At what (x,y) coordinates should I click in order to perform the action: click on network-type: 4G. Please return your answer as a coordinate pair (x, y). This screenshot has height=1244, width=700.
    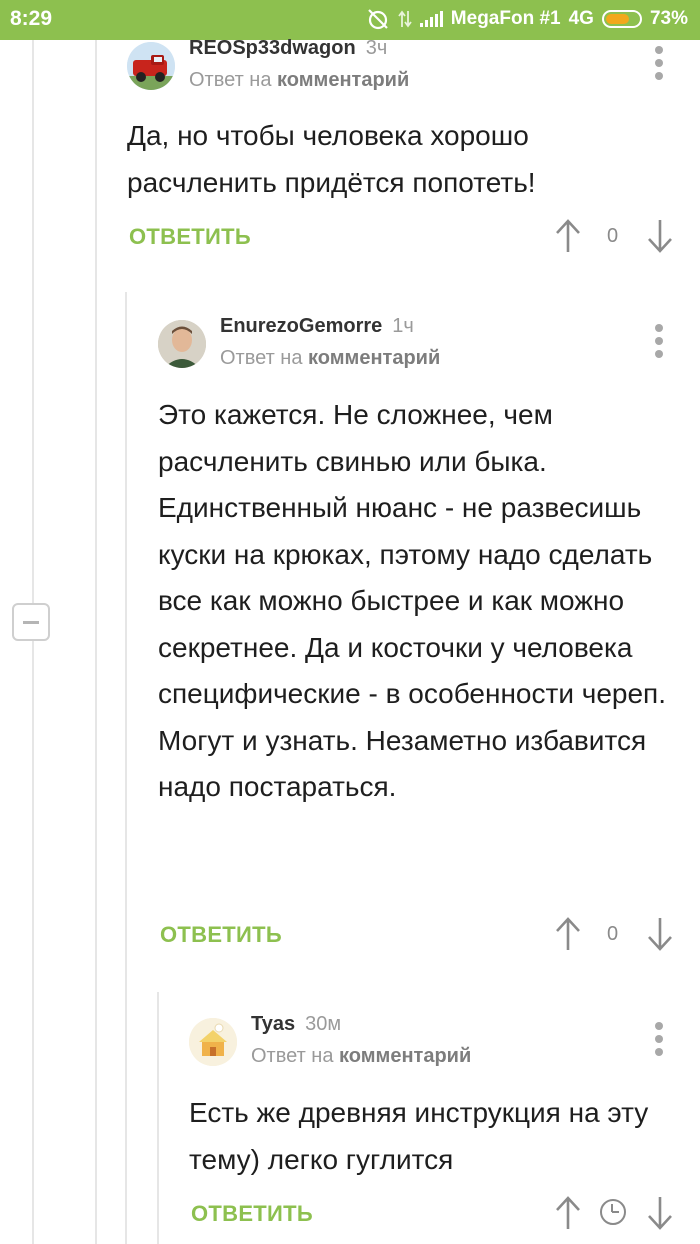
    Looking at the image, I should click on (581, 18).